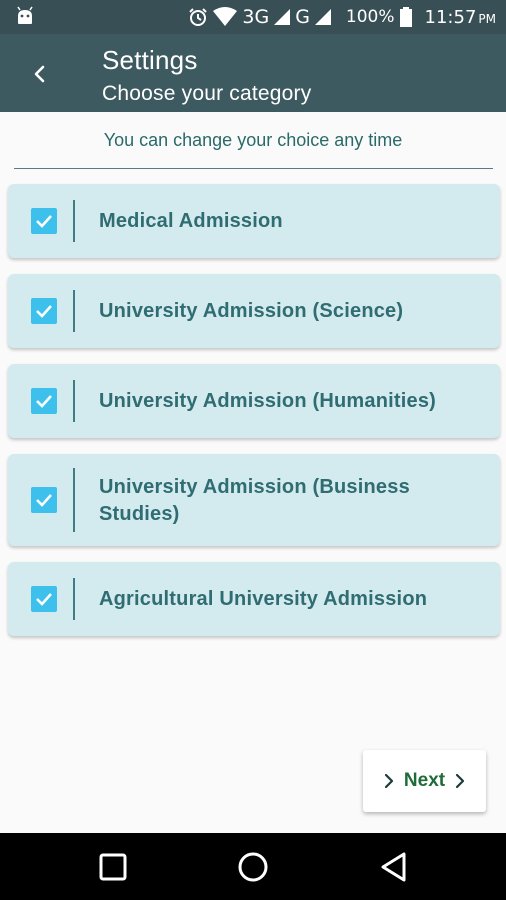 This screenshot has width=506, height=900. Describe the element at coordinates (150, 60) in the screenshot. I see `page-title: Settings` at that location.